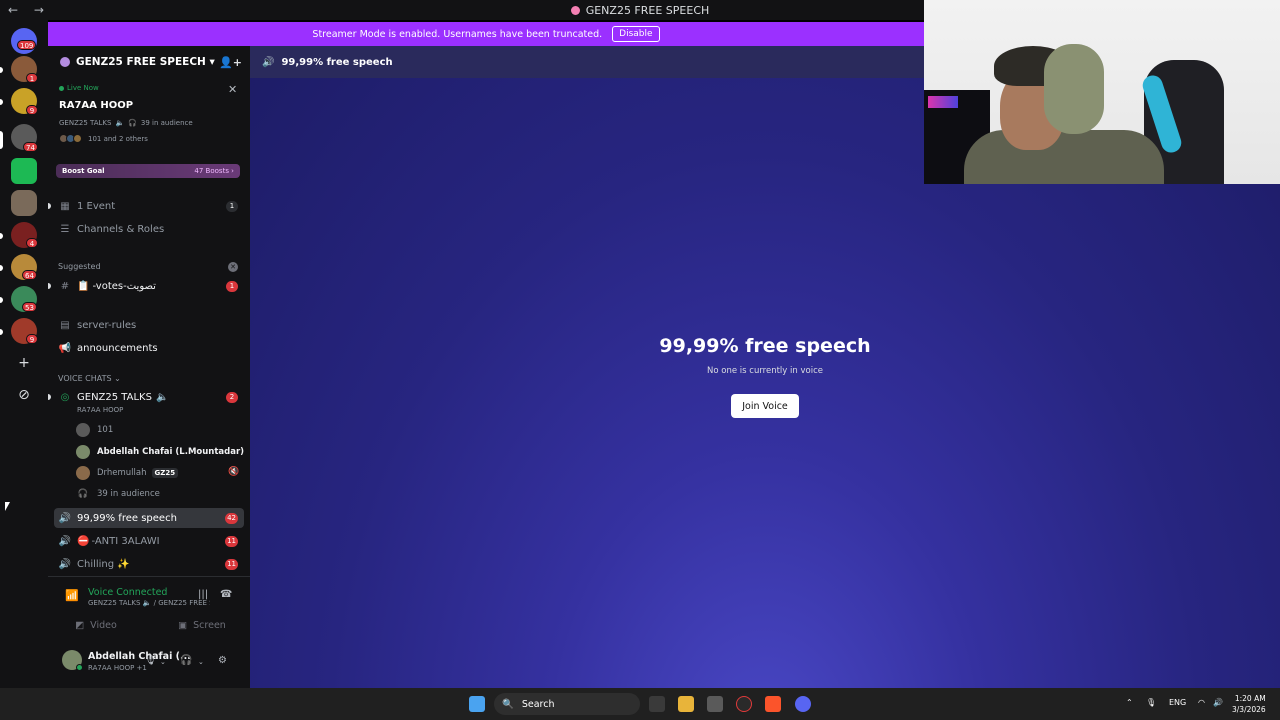 This screenshot has height=720, width=1280. Describe the element at coordinates (171, 452) in the screenshot. I see `voice-user-name: Abdellah Chafai (L.Mountadar)` at that location.